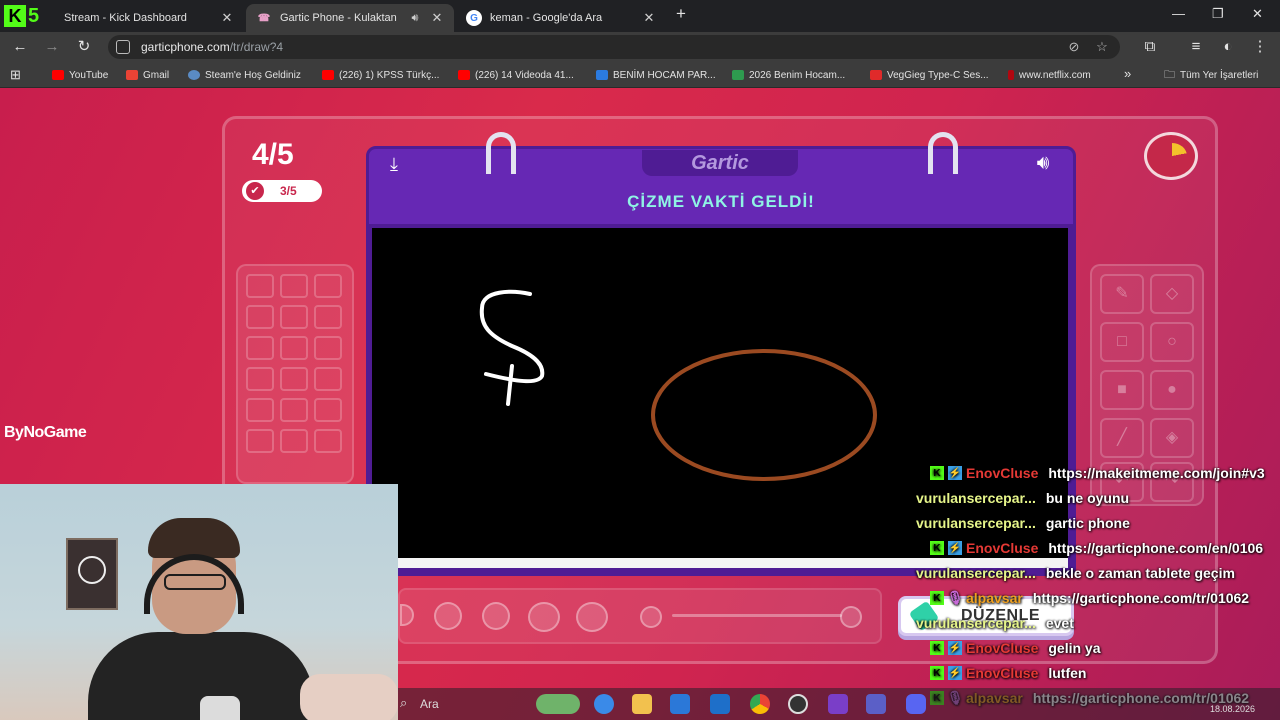 This screenshot has width=1280, height=720. What do you see at coordinates (1218, 14) in the screenshot?
I see `restore-icon: ❐` at bounding box center [1218, 14].